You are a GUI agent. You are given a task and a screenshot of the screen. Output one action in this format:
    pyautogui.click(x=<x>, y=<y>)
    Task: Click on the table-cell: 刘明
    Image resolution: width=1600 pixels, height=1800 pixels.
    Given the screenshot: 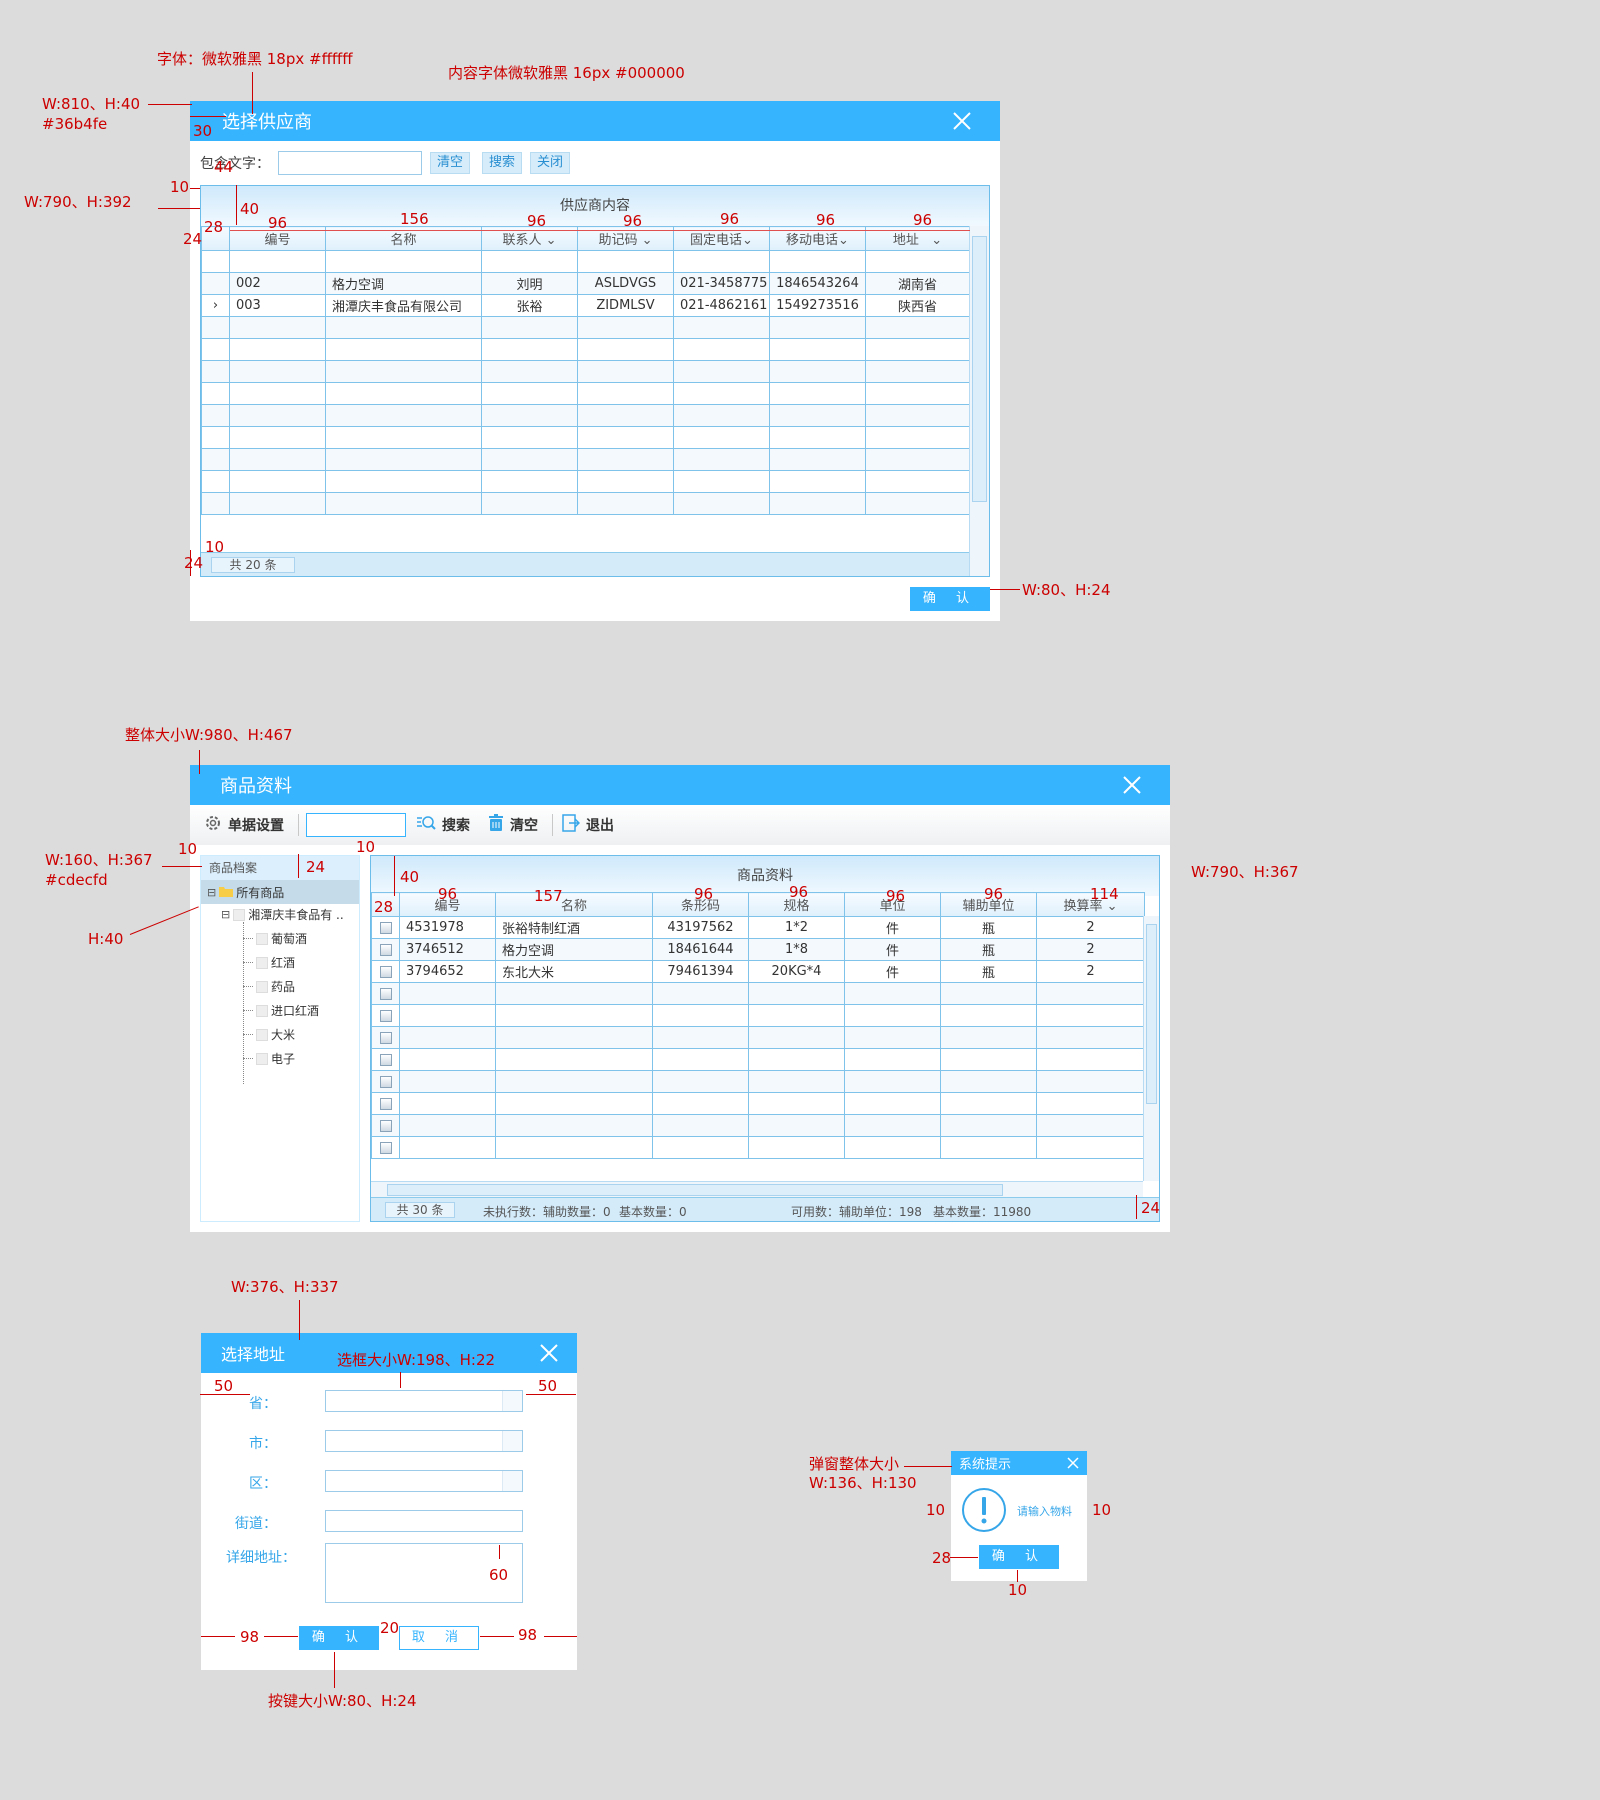 What is the action you would take?
    pyautogui.click(x=529, y=283)
    